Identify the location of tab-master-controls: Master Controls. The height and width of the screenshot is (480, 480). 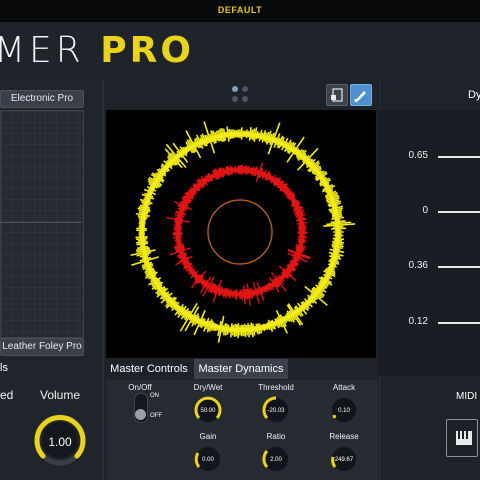
(149, 369).